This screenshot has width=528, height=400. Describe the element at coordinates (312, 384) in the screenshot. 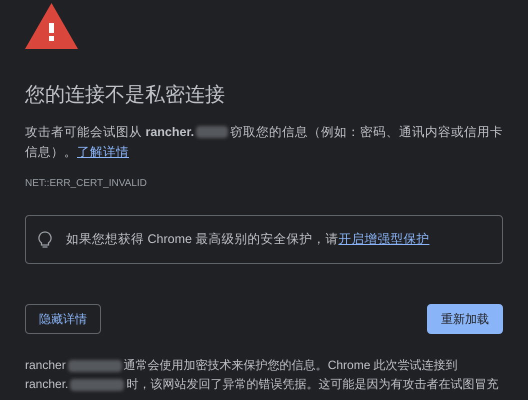

I see `details-text: 时，该网站发回了异常的错误凭据。这可能是因为有攻击者在试图冒充` at that location.